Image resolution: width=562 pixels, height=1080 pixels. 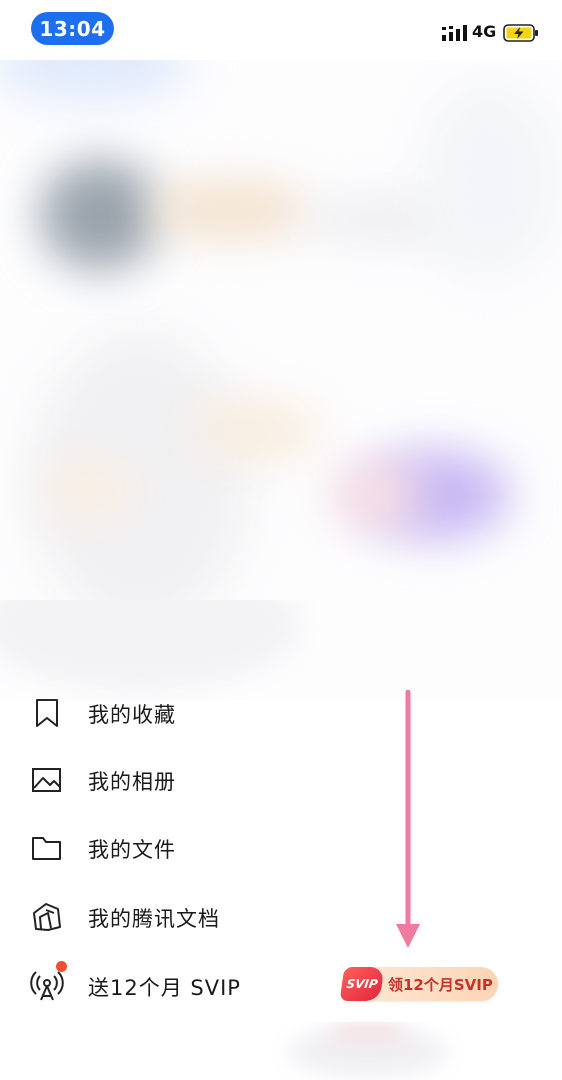 I want to click on blurred-overlay-edge, so click(x=281, y=651).